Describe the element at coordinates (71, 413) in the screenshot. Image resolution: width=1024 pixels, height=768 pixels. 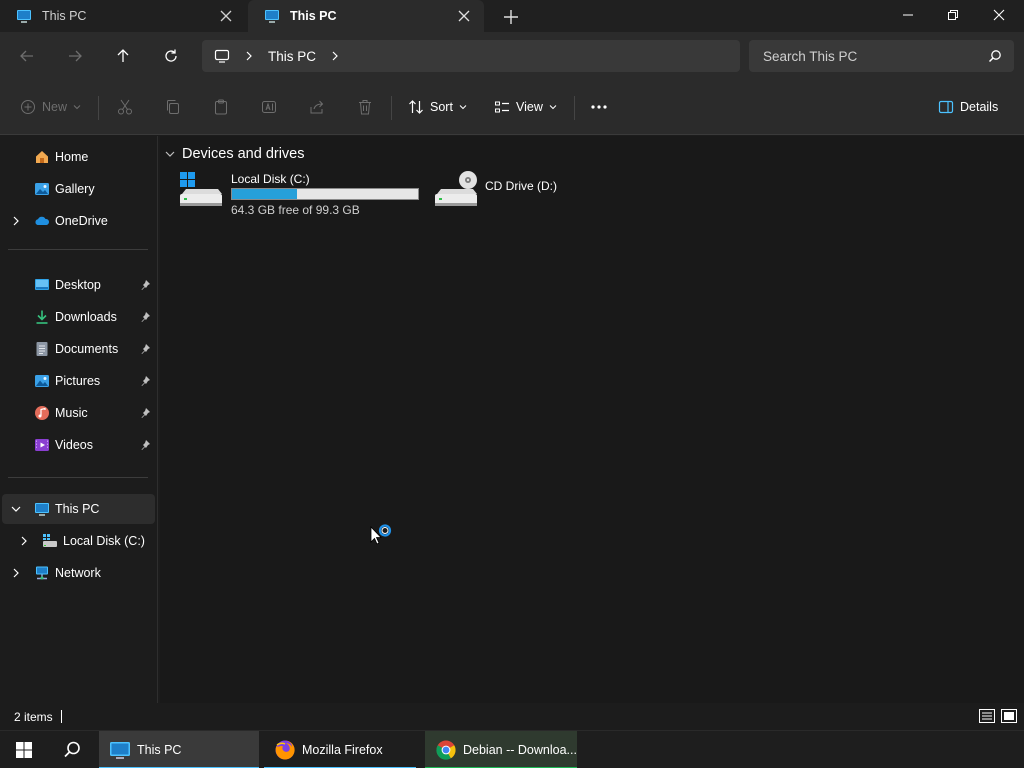
I see `sidebar-item-label: Music` at that location.